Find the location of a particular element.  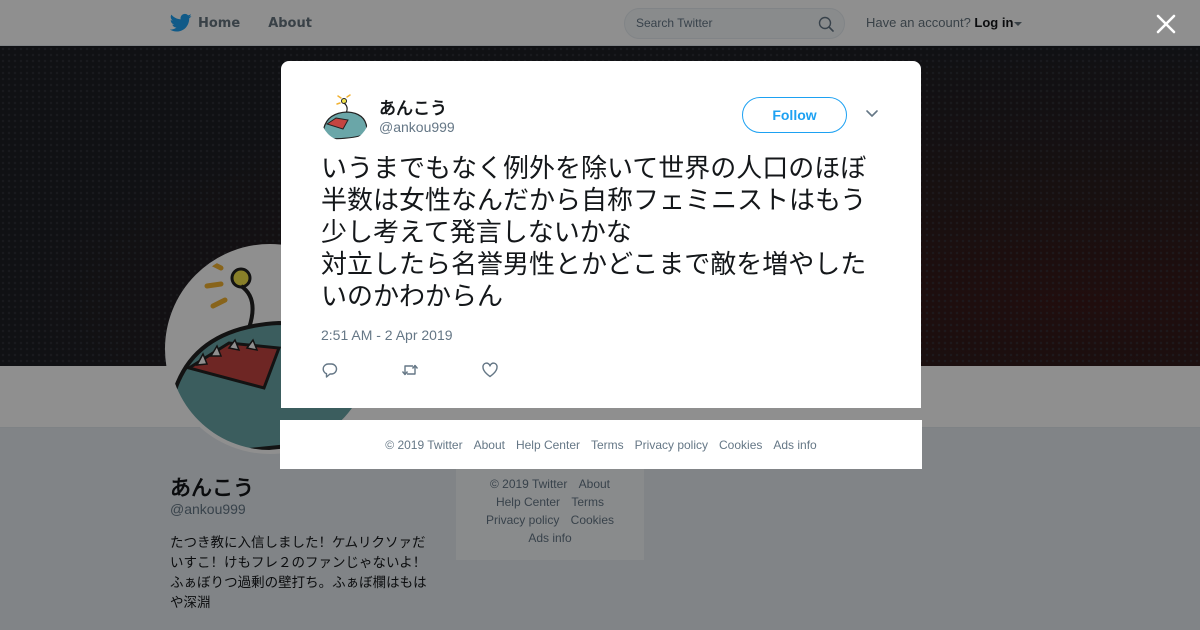

modal-footer-privacy: Privacy policy is located at coordinates (671, 445).